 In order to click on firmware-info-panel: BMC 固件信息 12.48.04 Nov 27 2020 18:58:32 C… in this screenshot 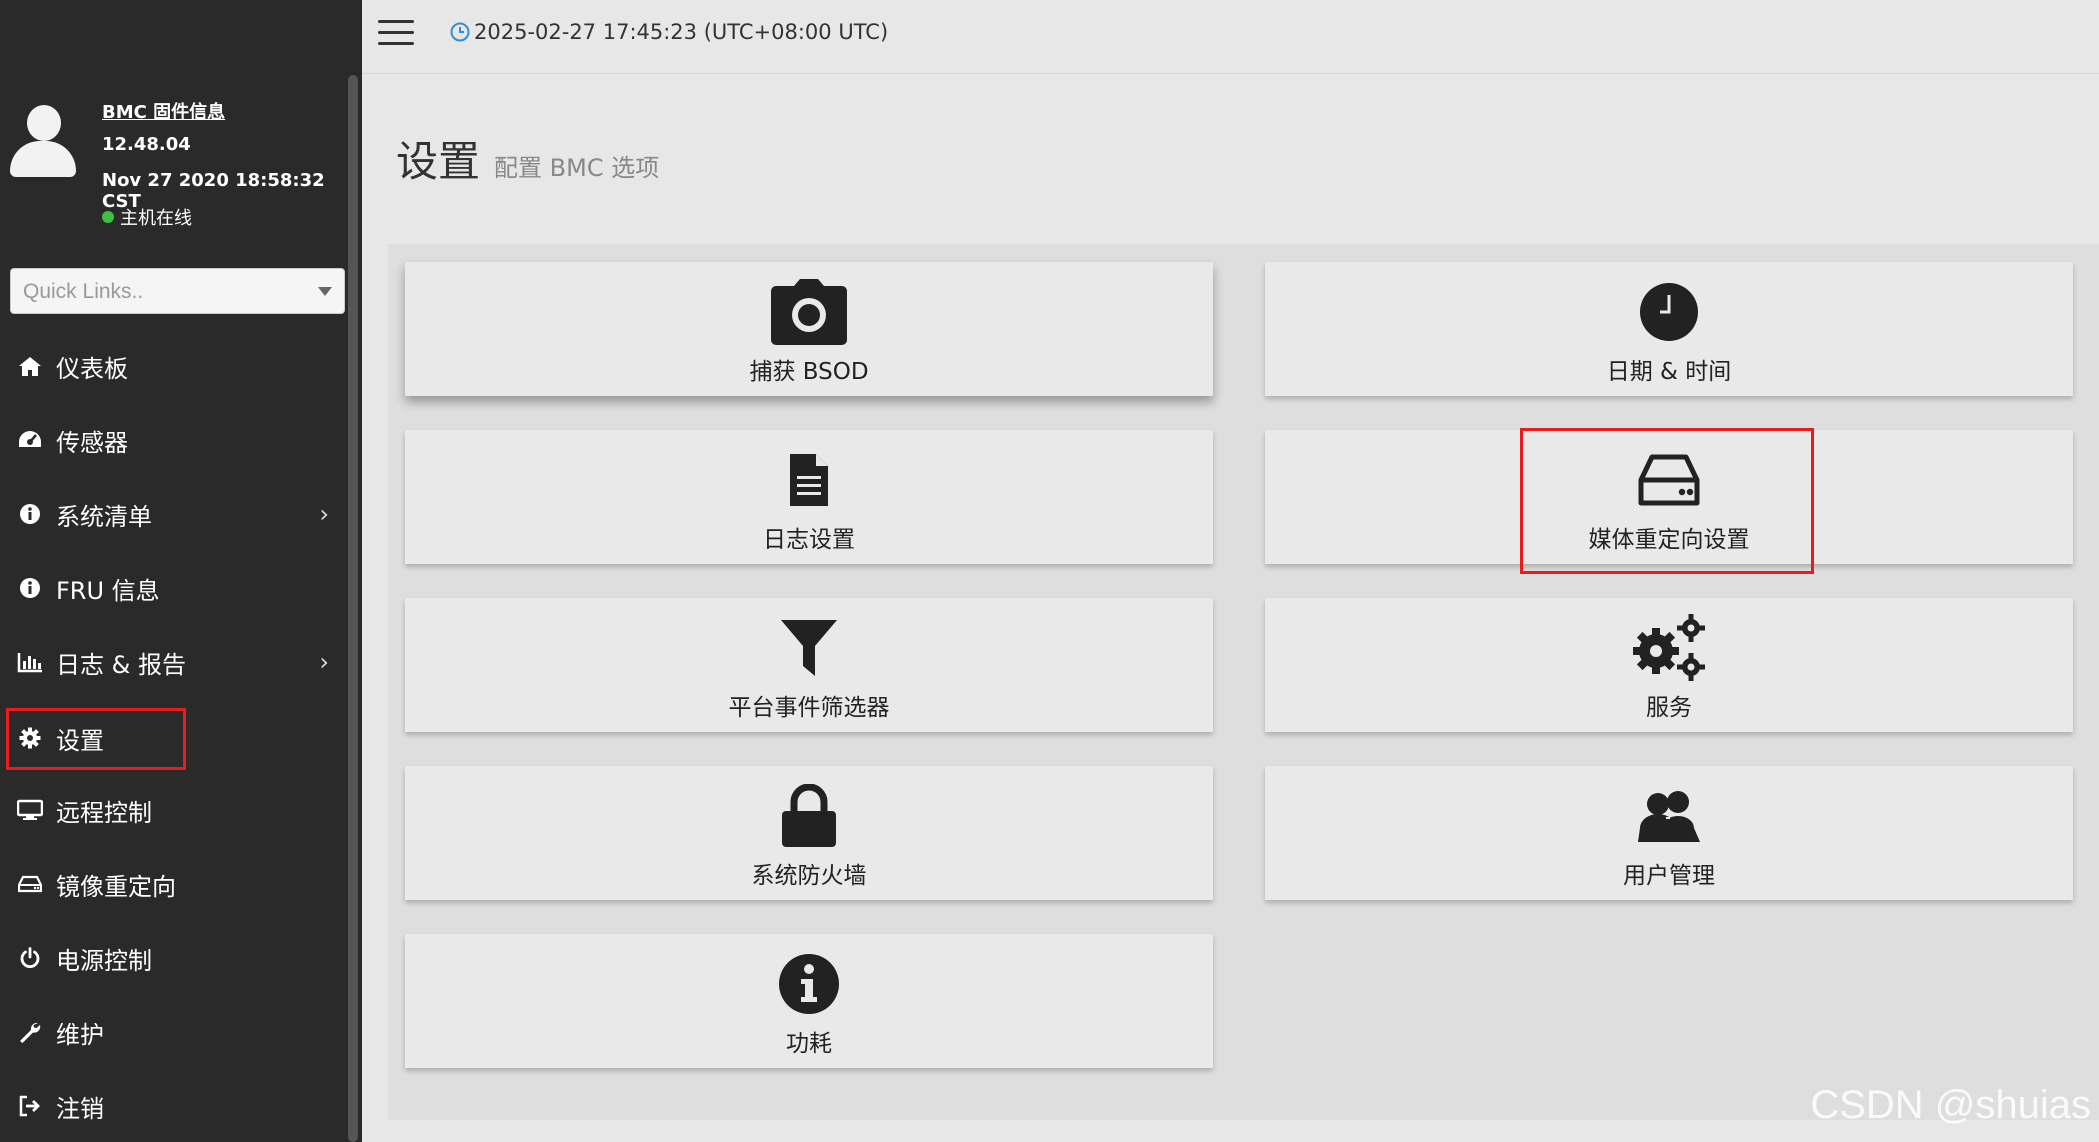, I will do `click(172, 165)`.